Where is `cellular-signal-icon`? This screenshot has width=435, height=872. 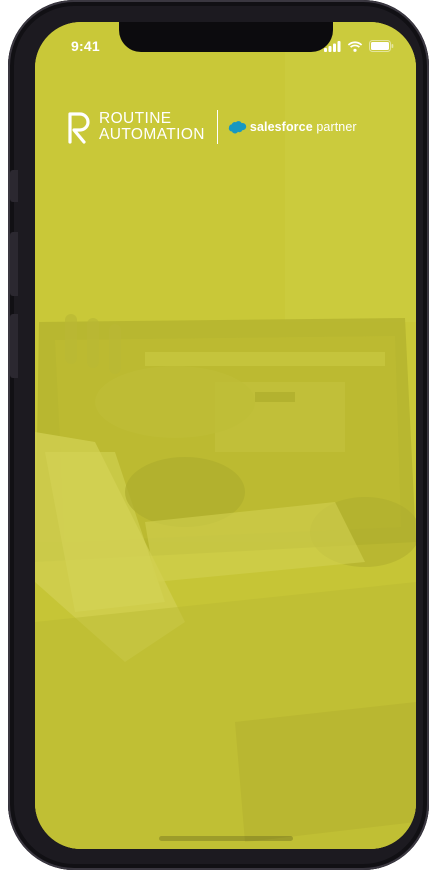
cellular-signal-icon is located at coordinates (332, 46).